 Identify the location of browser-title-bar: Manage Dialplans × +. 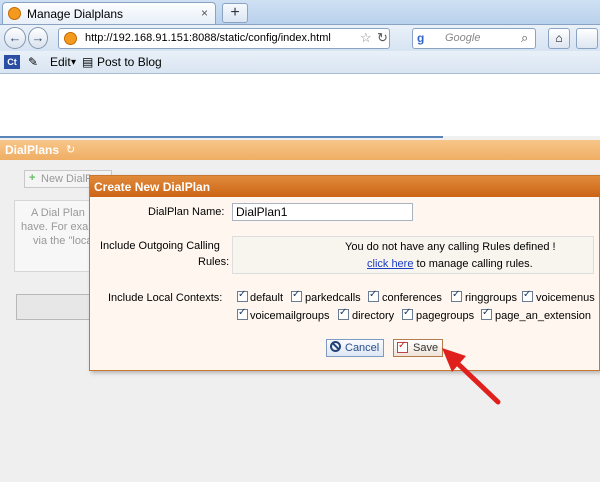
(300, 12).